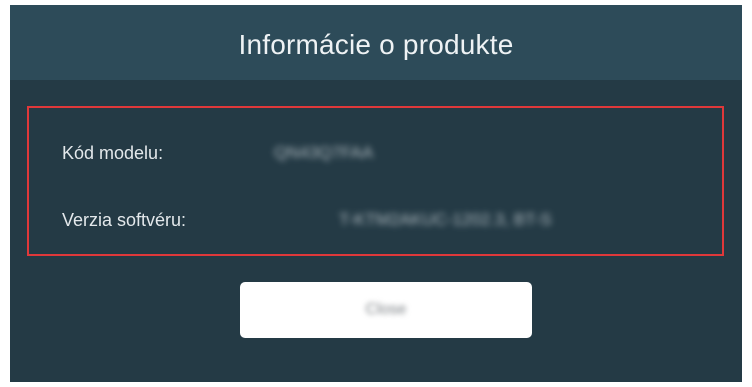  I want to click on software-version-row: Verzia softvéru: T-KTM2AKUC-1202.3, BT-S, so click(375, 220).